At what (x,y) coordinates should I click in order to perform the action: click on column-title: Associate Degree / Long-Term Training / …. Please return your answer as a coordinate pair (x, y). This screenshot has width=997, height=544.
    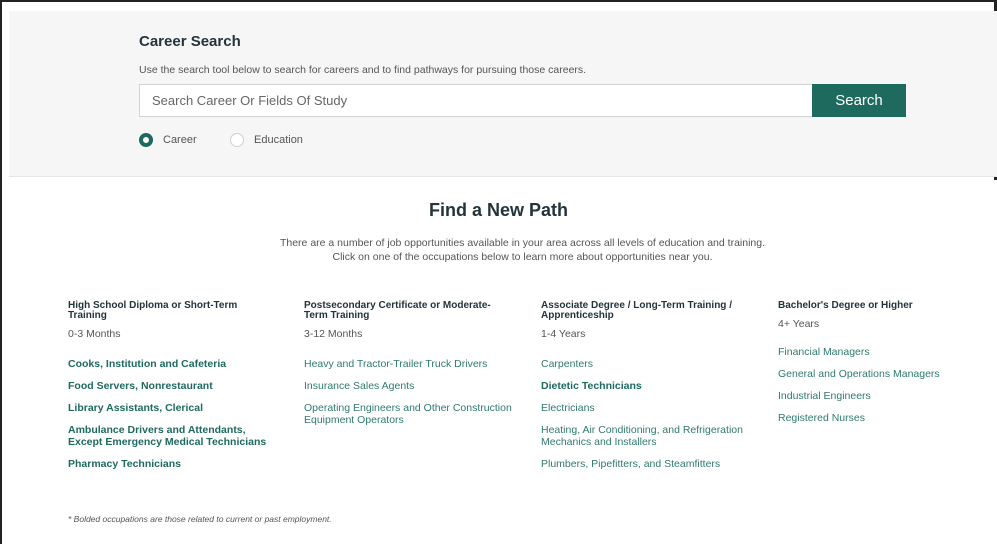
    Looking at the image, I should click on (636, 310).